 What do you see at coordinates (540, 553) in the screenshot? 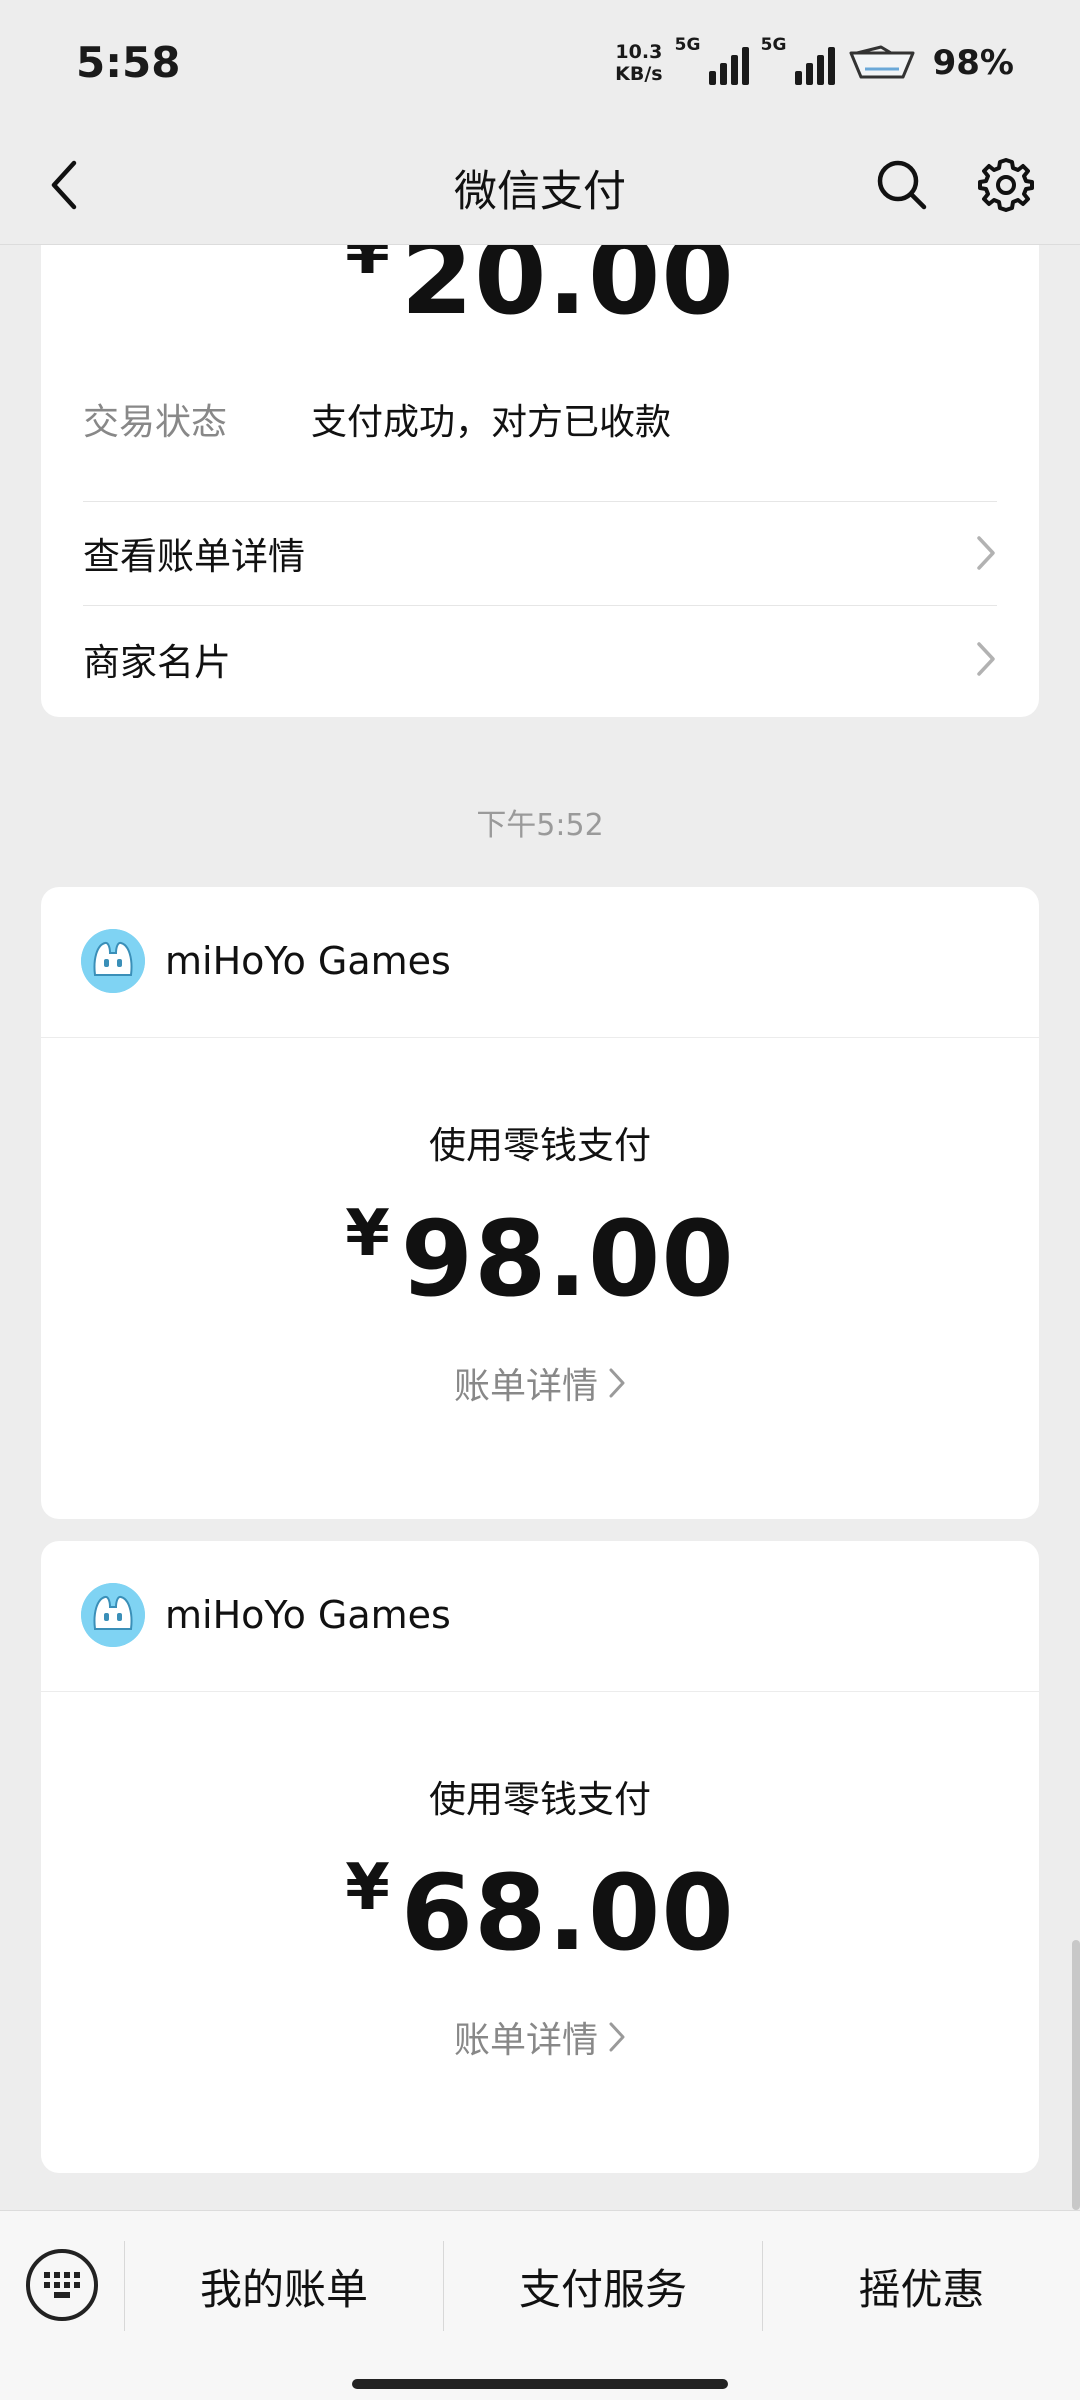
I see `view-bill-details-row: 查看账单详情` at bounding box center [540, 553].